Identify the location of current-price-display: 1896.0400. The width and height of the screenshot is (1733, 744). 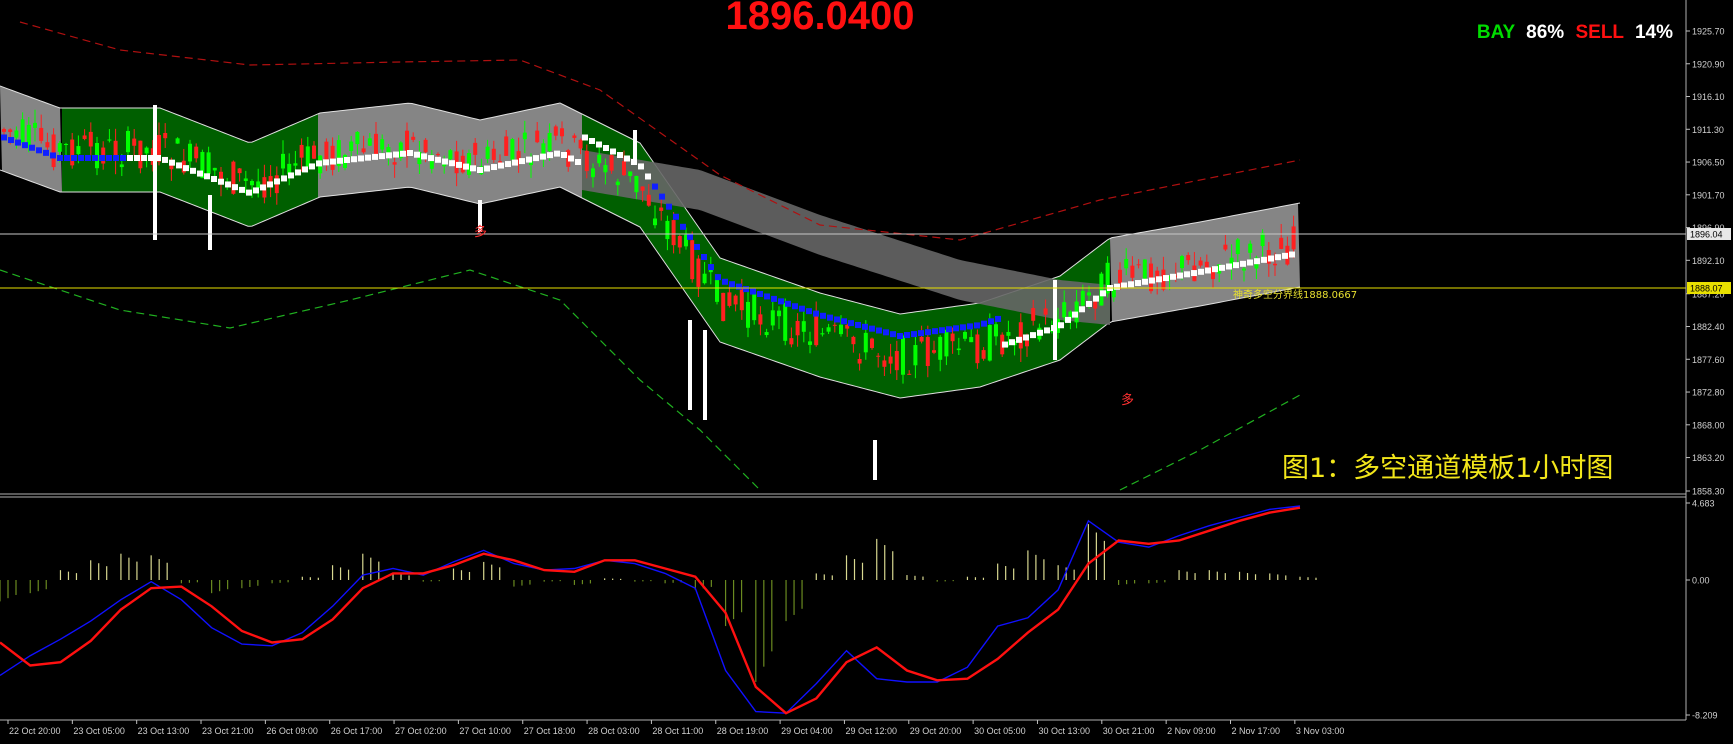
(820, 19).